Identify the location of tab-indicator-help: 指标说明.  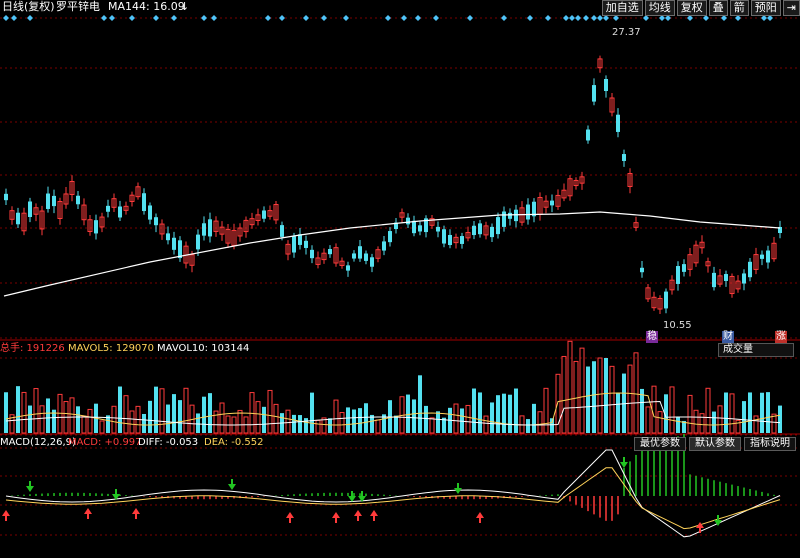
(770, 444).